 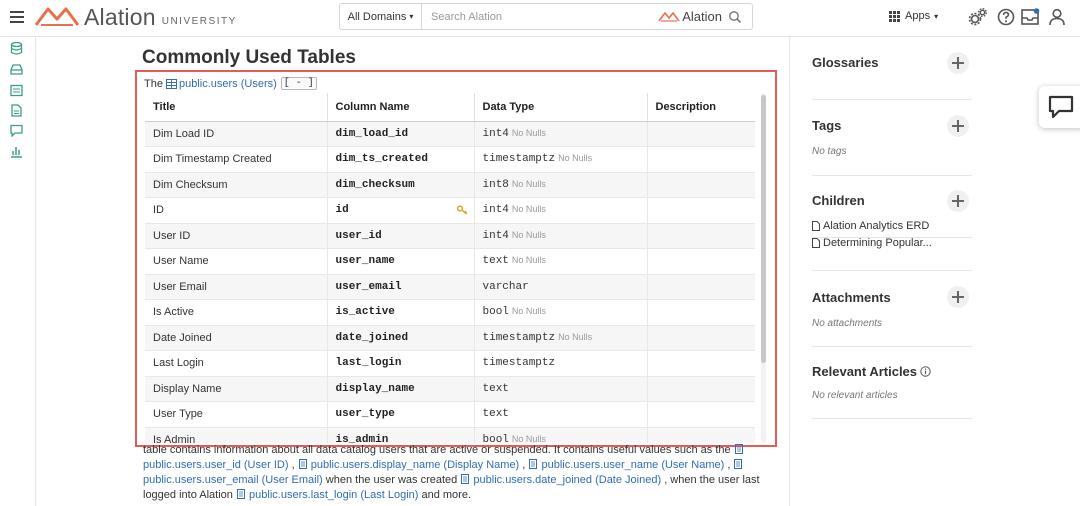 I want to click on domain-select: All Domains ▾, so click(x=381, y=16).